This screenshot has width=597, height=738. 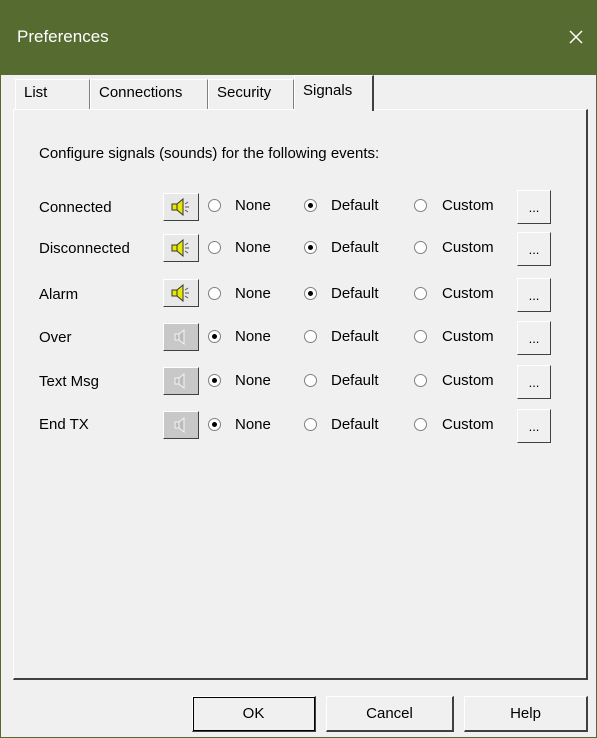 What do you see at coordinates (310, 336) in the screenshot?
I see `radio-over-default` at bounding box center [310, 336].